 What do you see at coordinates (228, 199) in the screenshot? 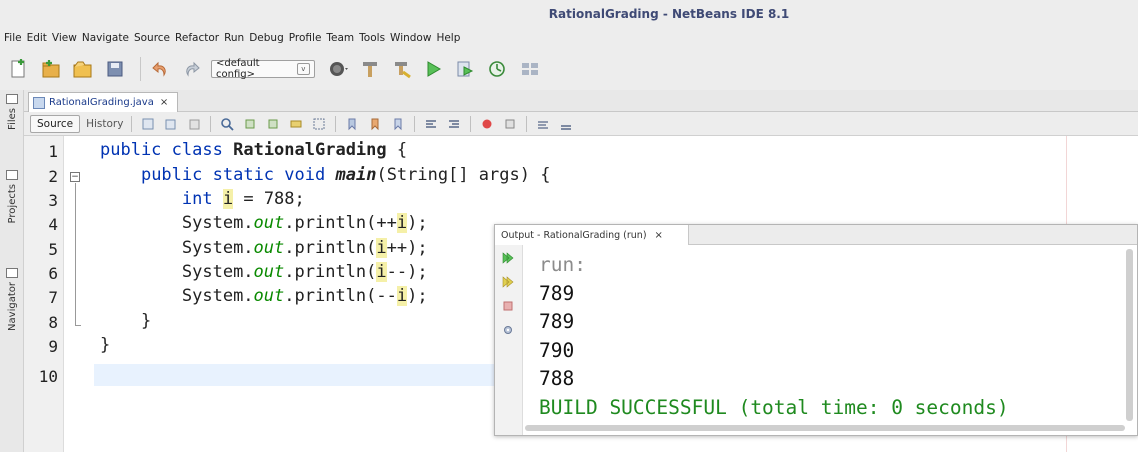
I see `variable-highlight: i` at bounding box center [228, 199].